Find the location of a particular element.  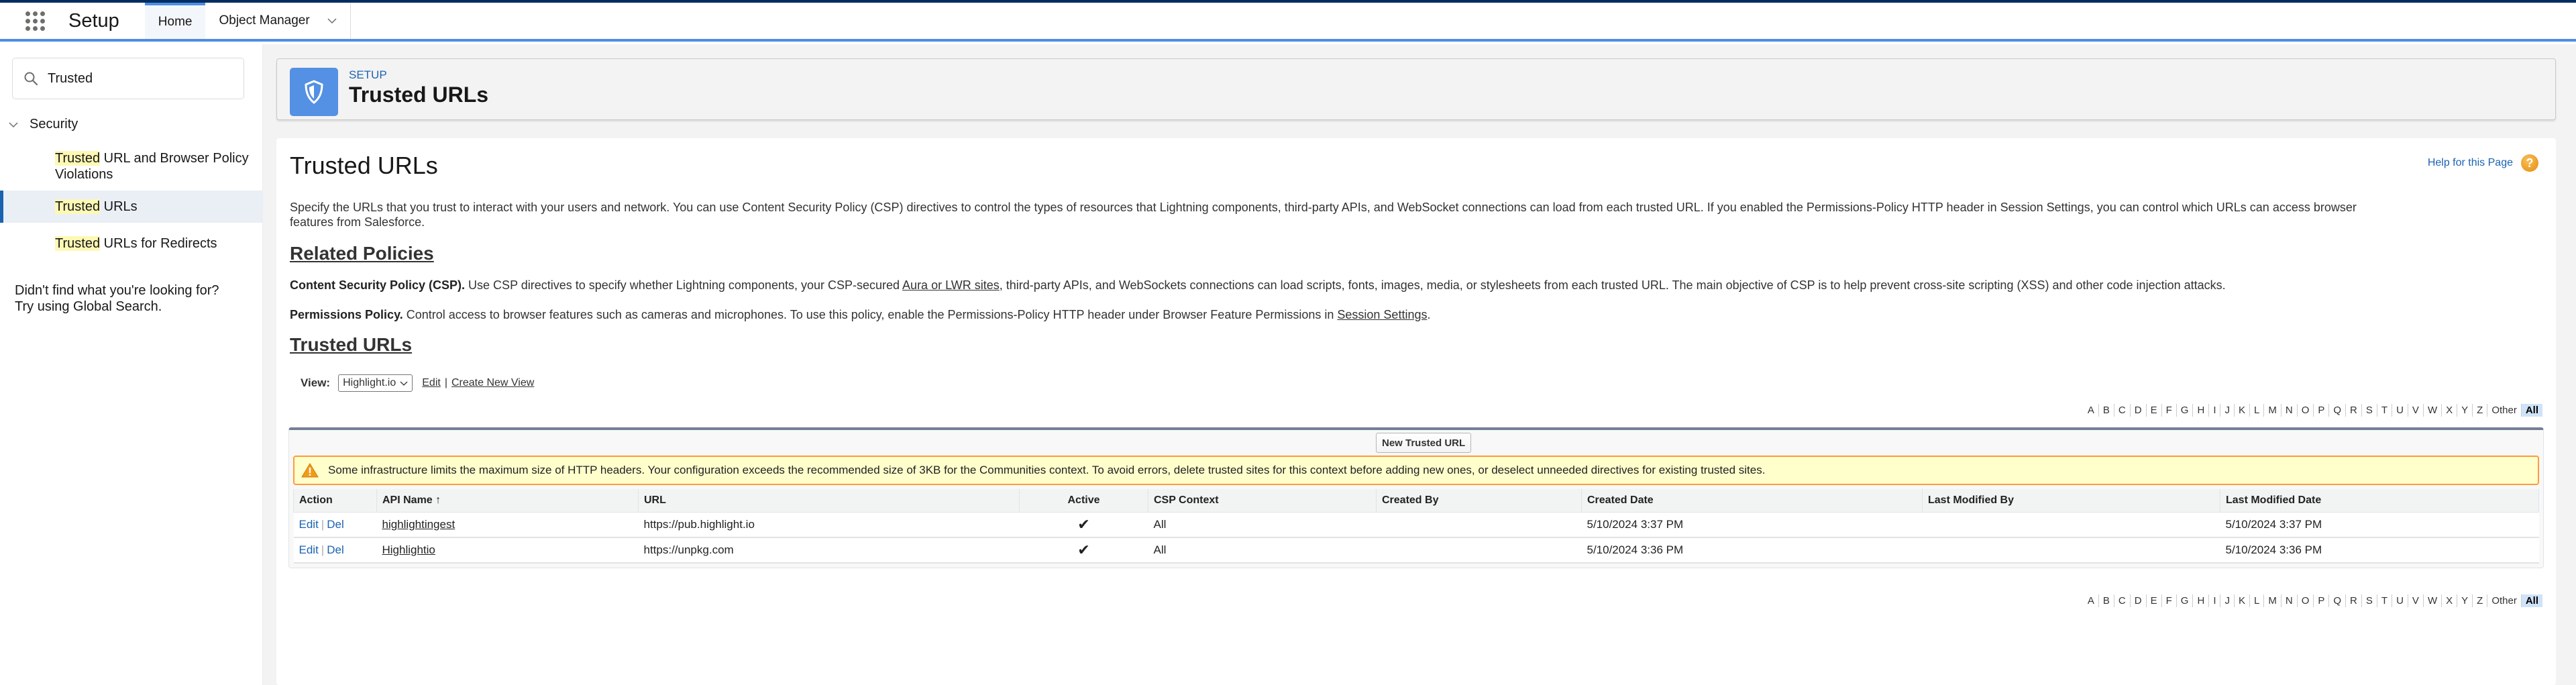

session-settings-link: Session Settings is located at coordinates (1382, 314).